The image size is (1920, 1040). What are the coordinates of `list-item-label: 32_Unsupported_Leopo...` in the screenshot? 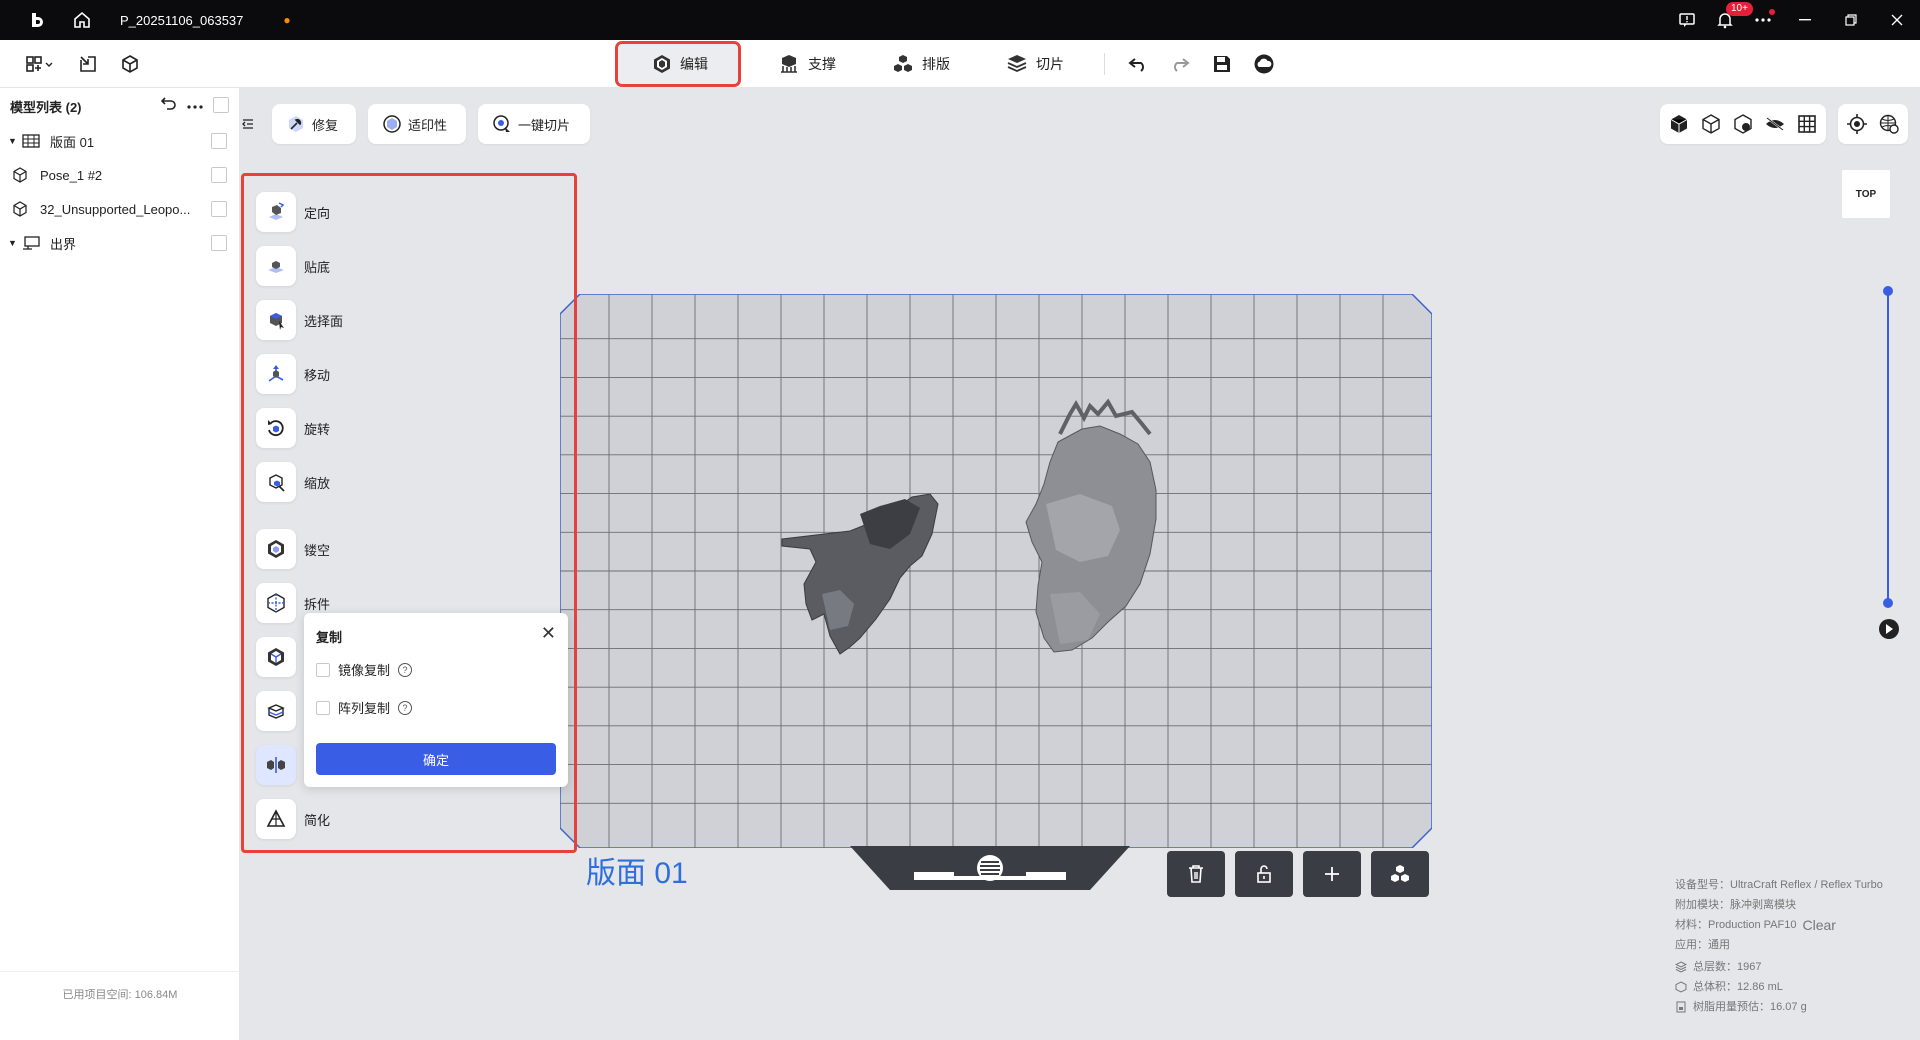 It's located at (115, 209).